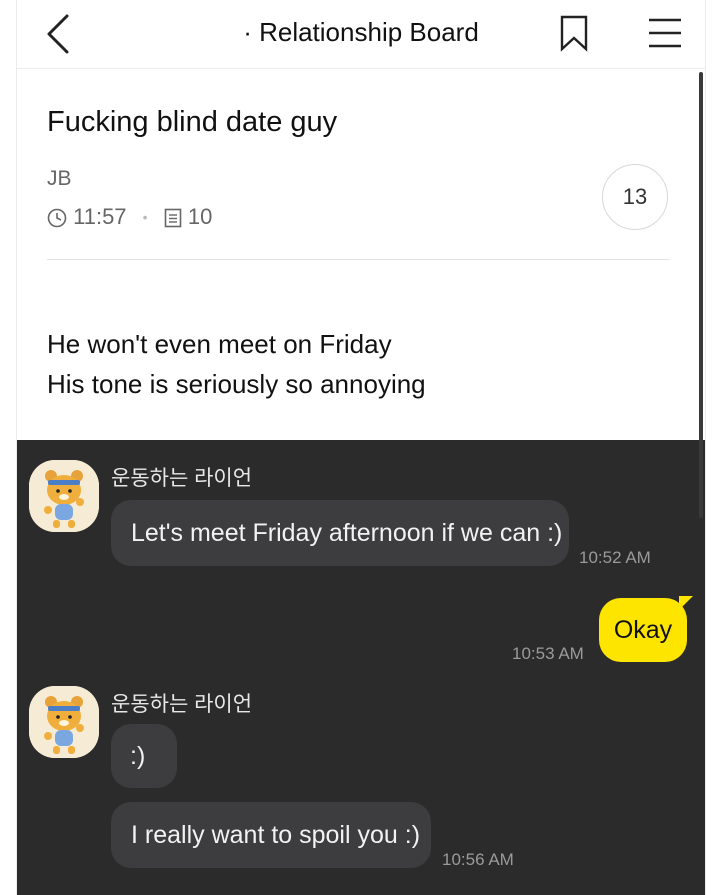 This screenshot has width=722, height=895. I want to click on incoming-message-bubble: :), so click(144, 756).